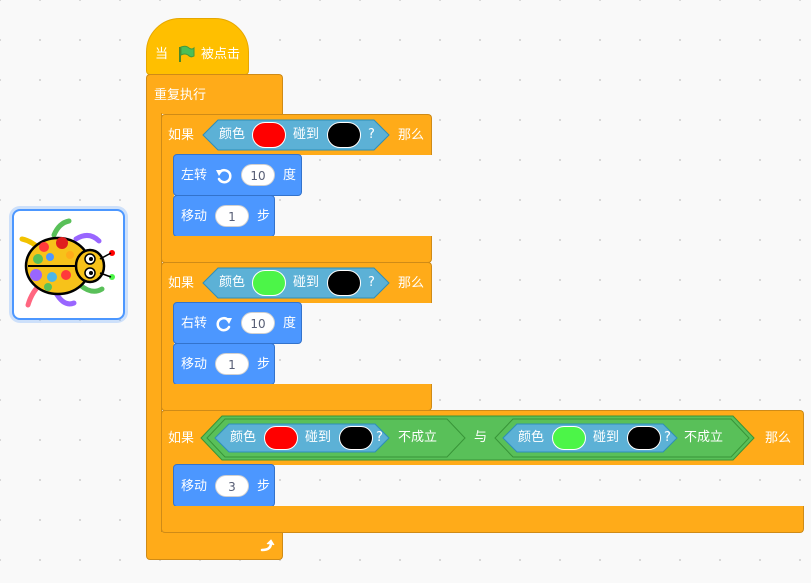 The width and height of the screenshot is (811, 583). What do you see at coordinates (224, 176) in the screenshot?
I see `rotate-left-icon` at bounding box center [224, 176].